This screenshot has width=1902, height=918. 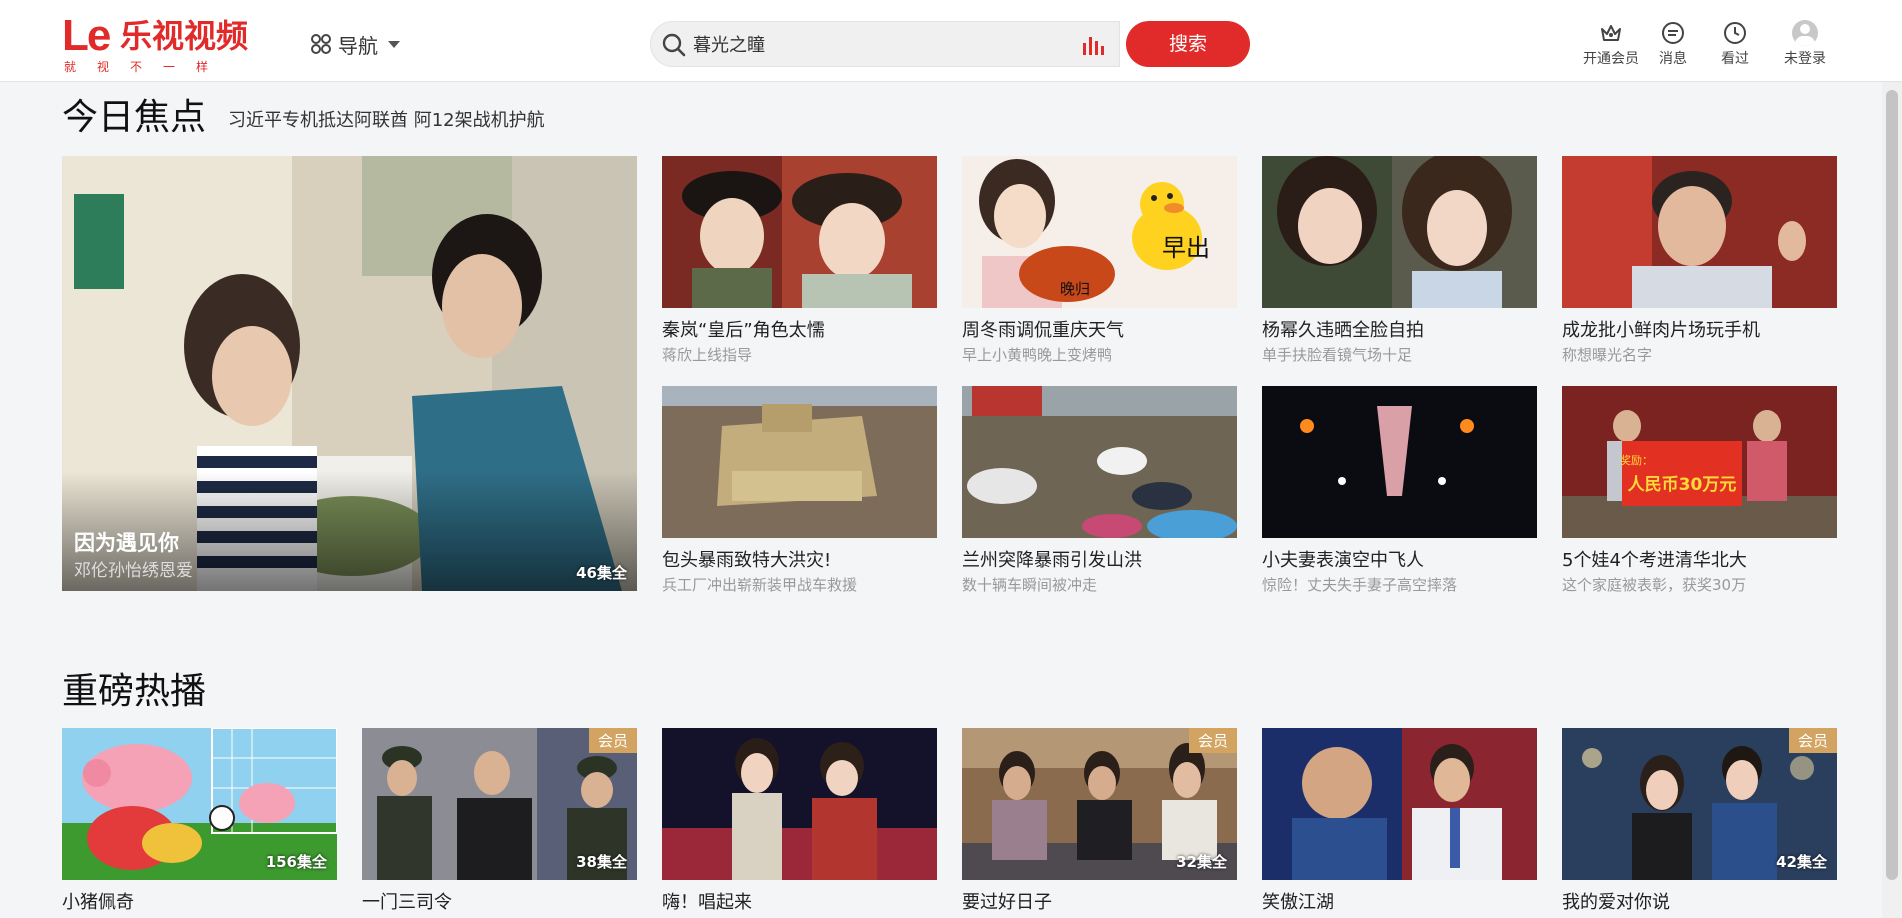 What do you see at coordinates (321, 44) in the screenshot?
I see `grid-icon` at bounding box center [321, 44].